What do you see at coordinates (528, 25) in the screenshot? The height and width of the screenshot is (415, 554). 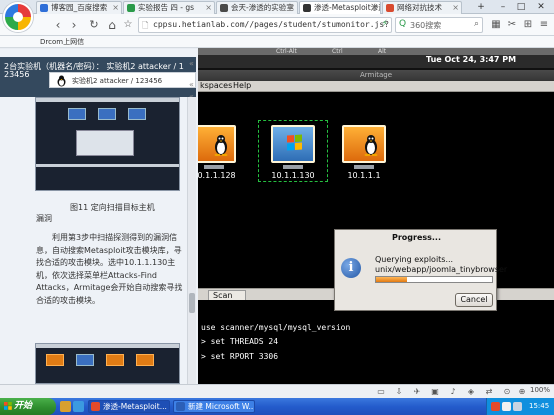 I see `extensions-icon: ⊞` at bounding box center [528, 25].